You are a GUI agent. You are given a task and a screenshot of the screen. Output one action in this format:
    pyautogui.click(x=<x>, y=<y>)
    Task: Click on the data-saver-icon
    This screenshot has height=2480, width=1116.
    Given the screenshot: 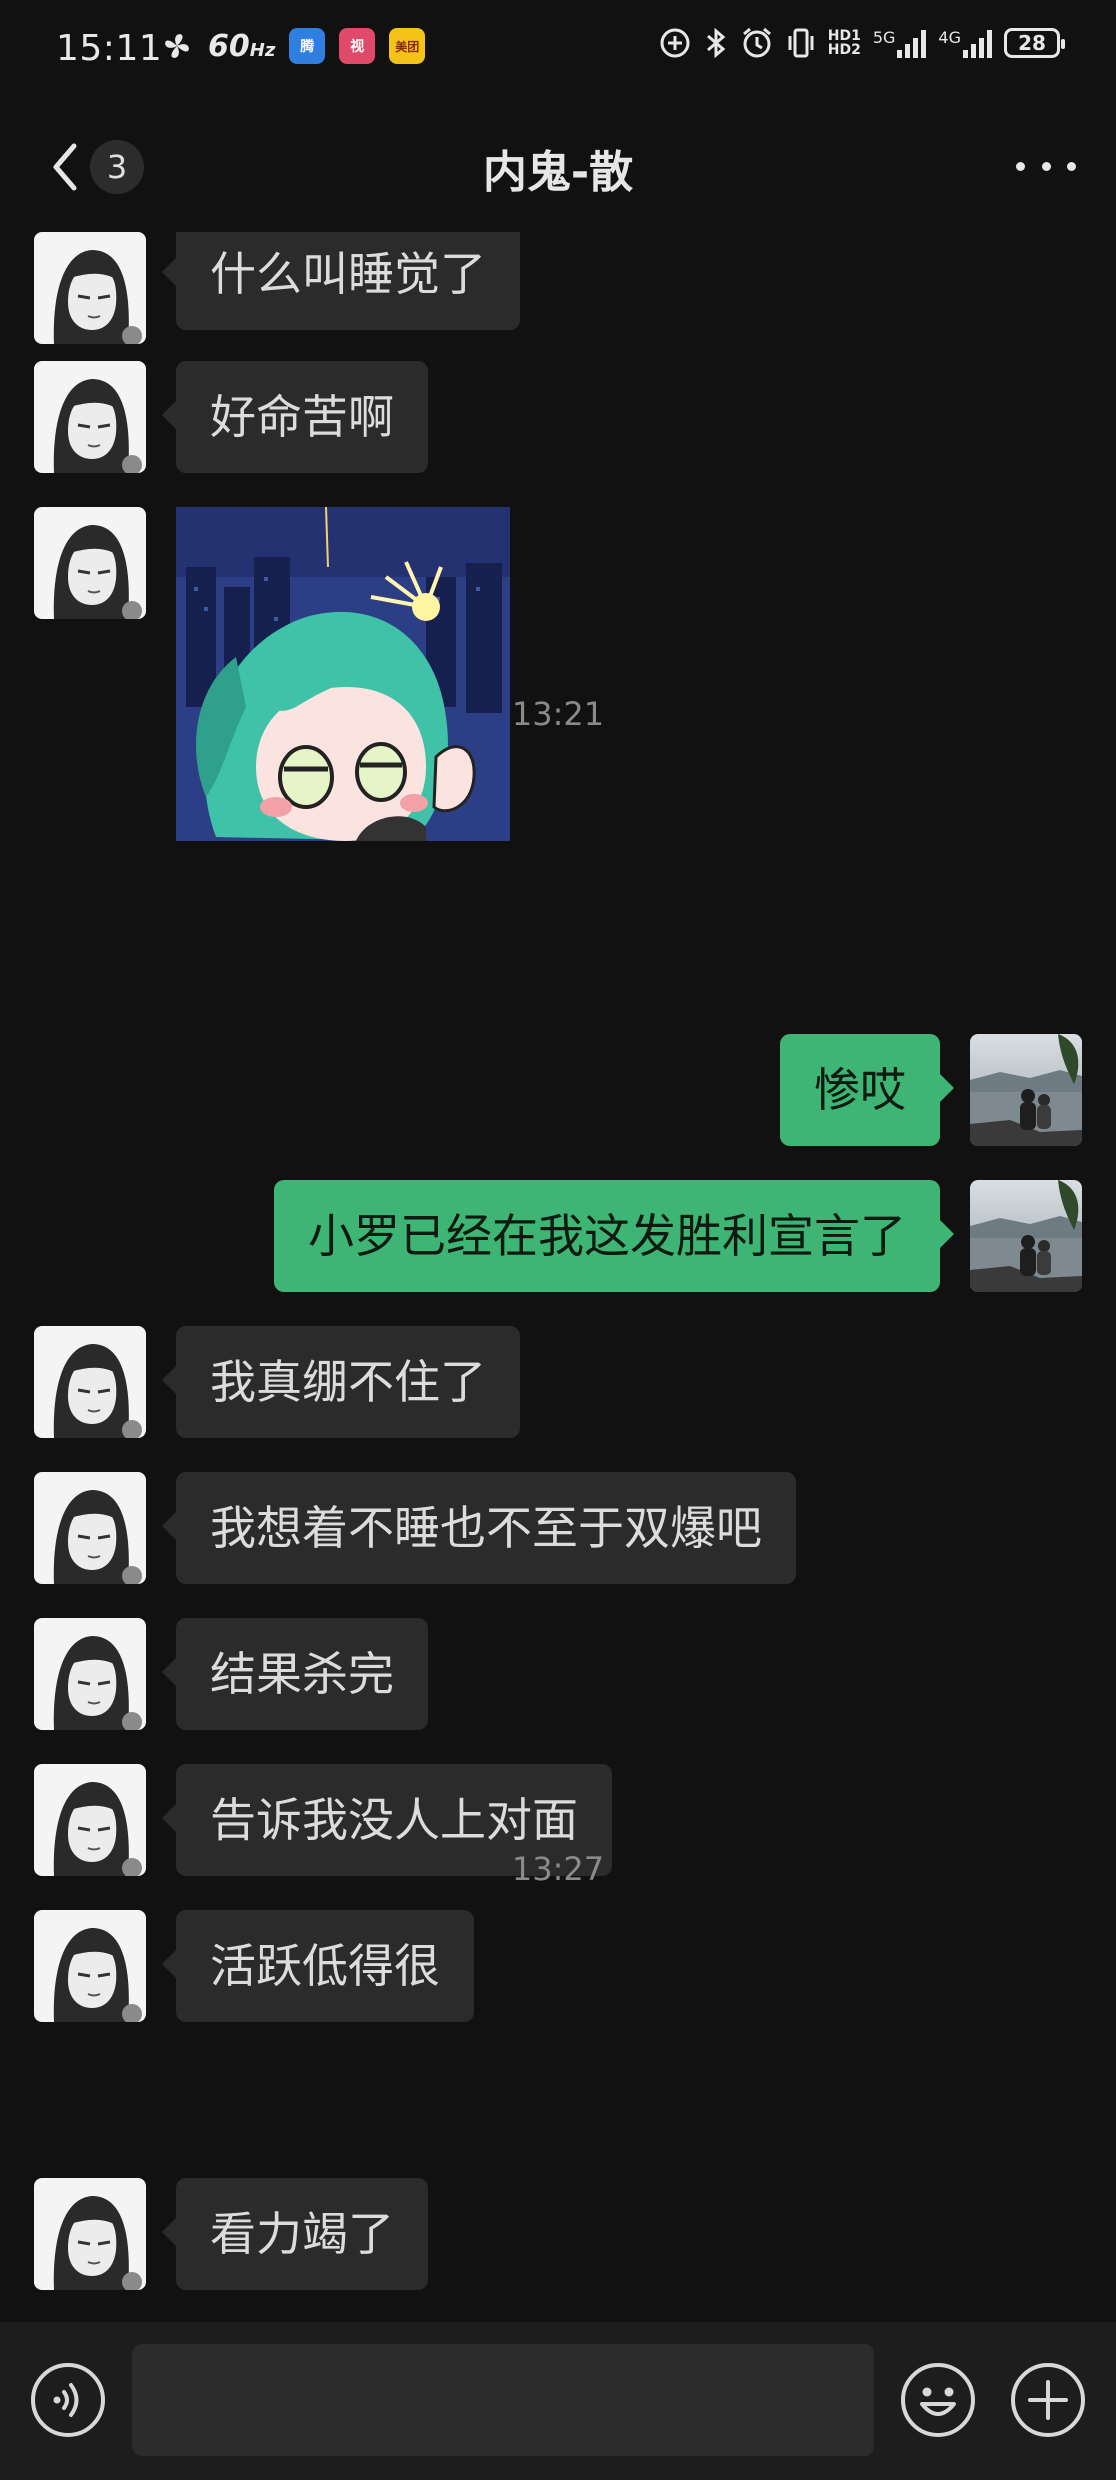 What is the action you would take?
    pyautogui.click(x=675, y=43)
    